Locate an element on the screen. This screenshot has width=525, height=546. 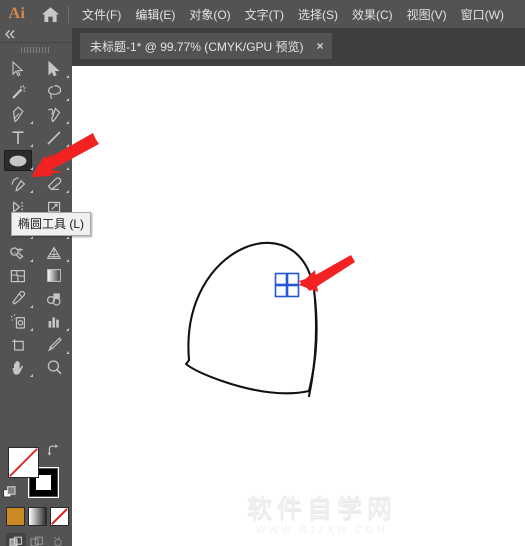
close-icon: × is located at coordinates (320, 46).